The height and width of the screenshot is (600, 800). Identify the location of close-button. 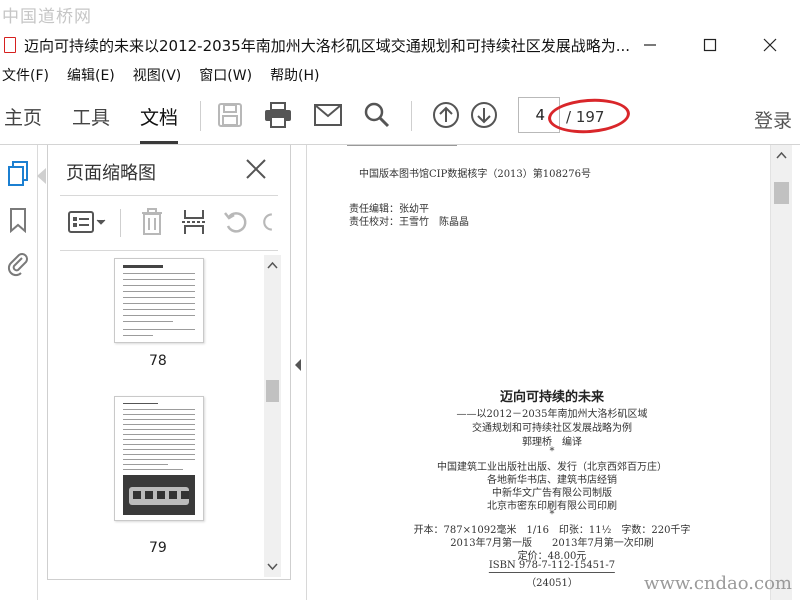
(770, 45).